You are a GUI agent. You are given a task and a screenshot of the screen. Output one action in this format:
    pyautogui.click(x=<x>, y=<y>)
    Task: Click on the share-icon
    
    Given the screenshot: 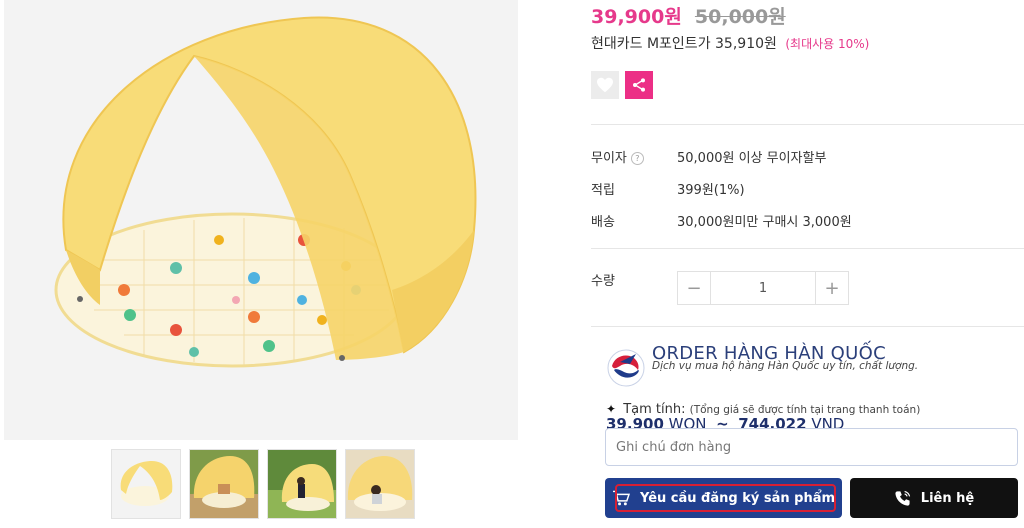 What is the action you would take?
    pyautogui.click(x=639, y=85)
    